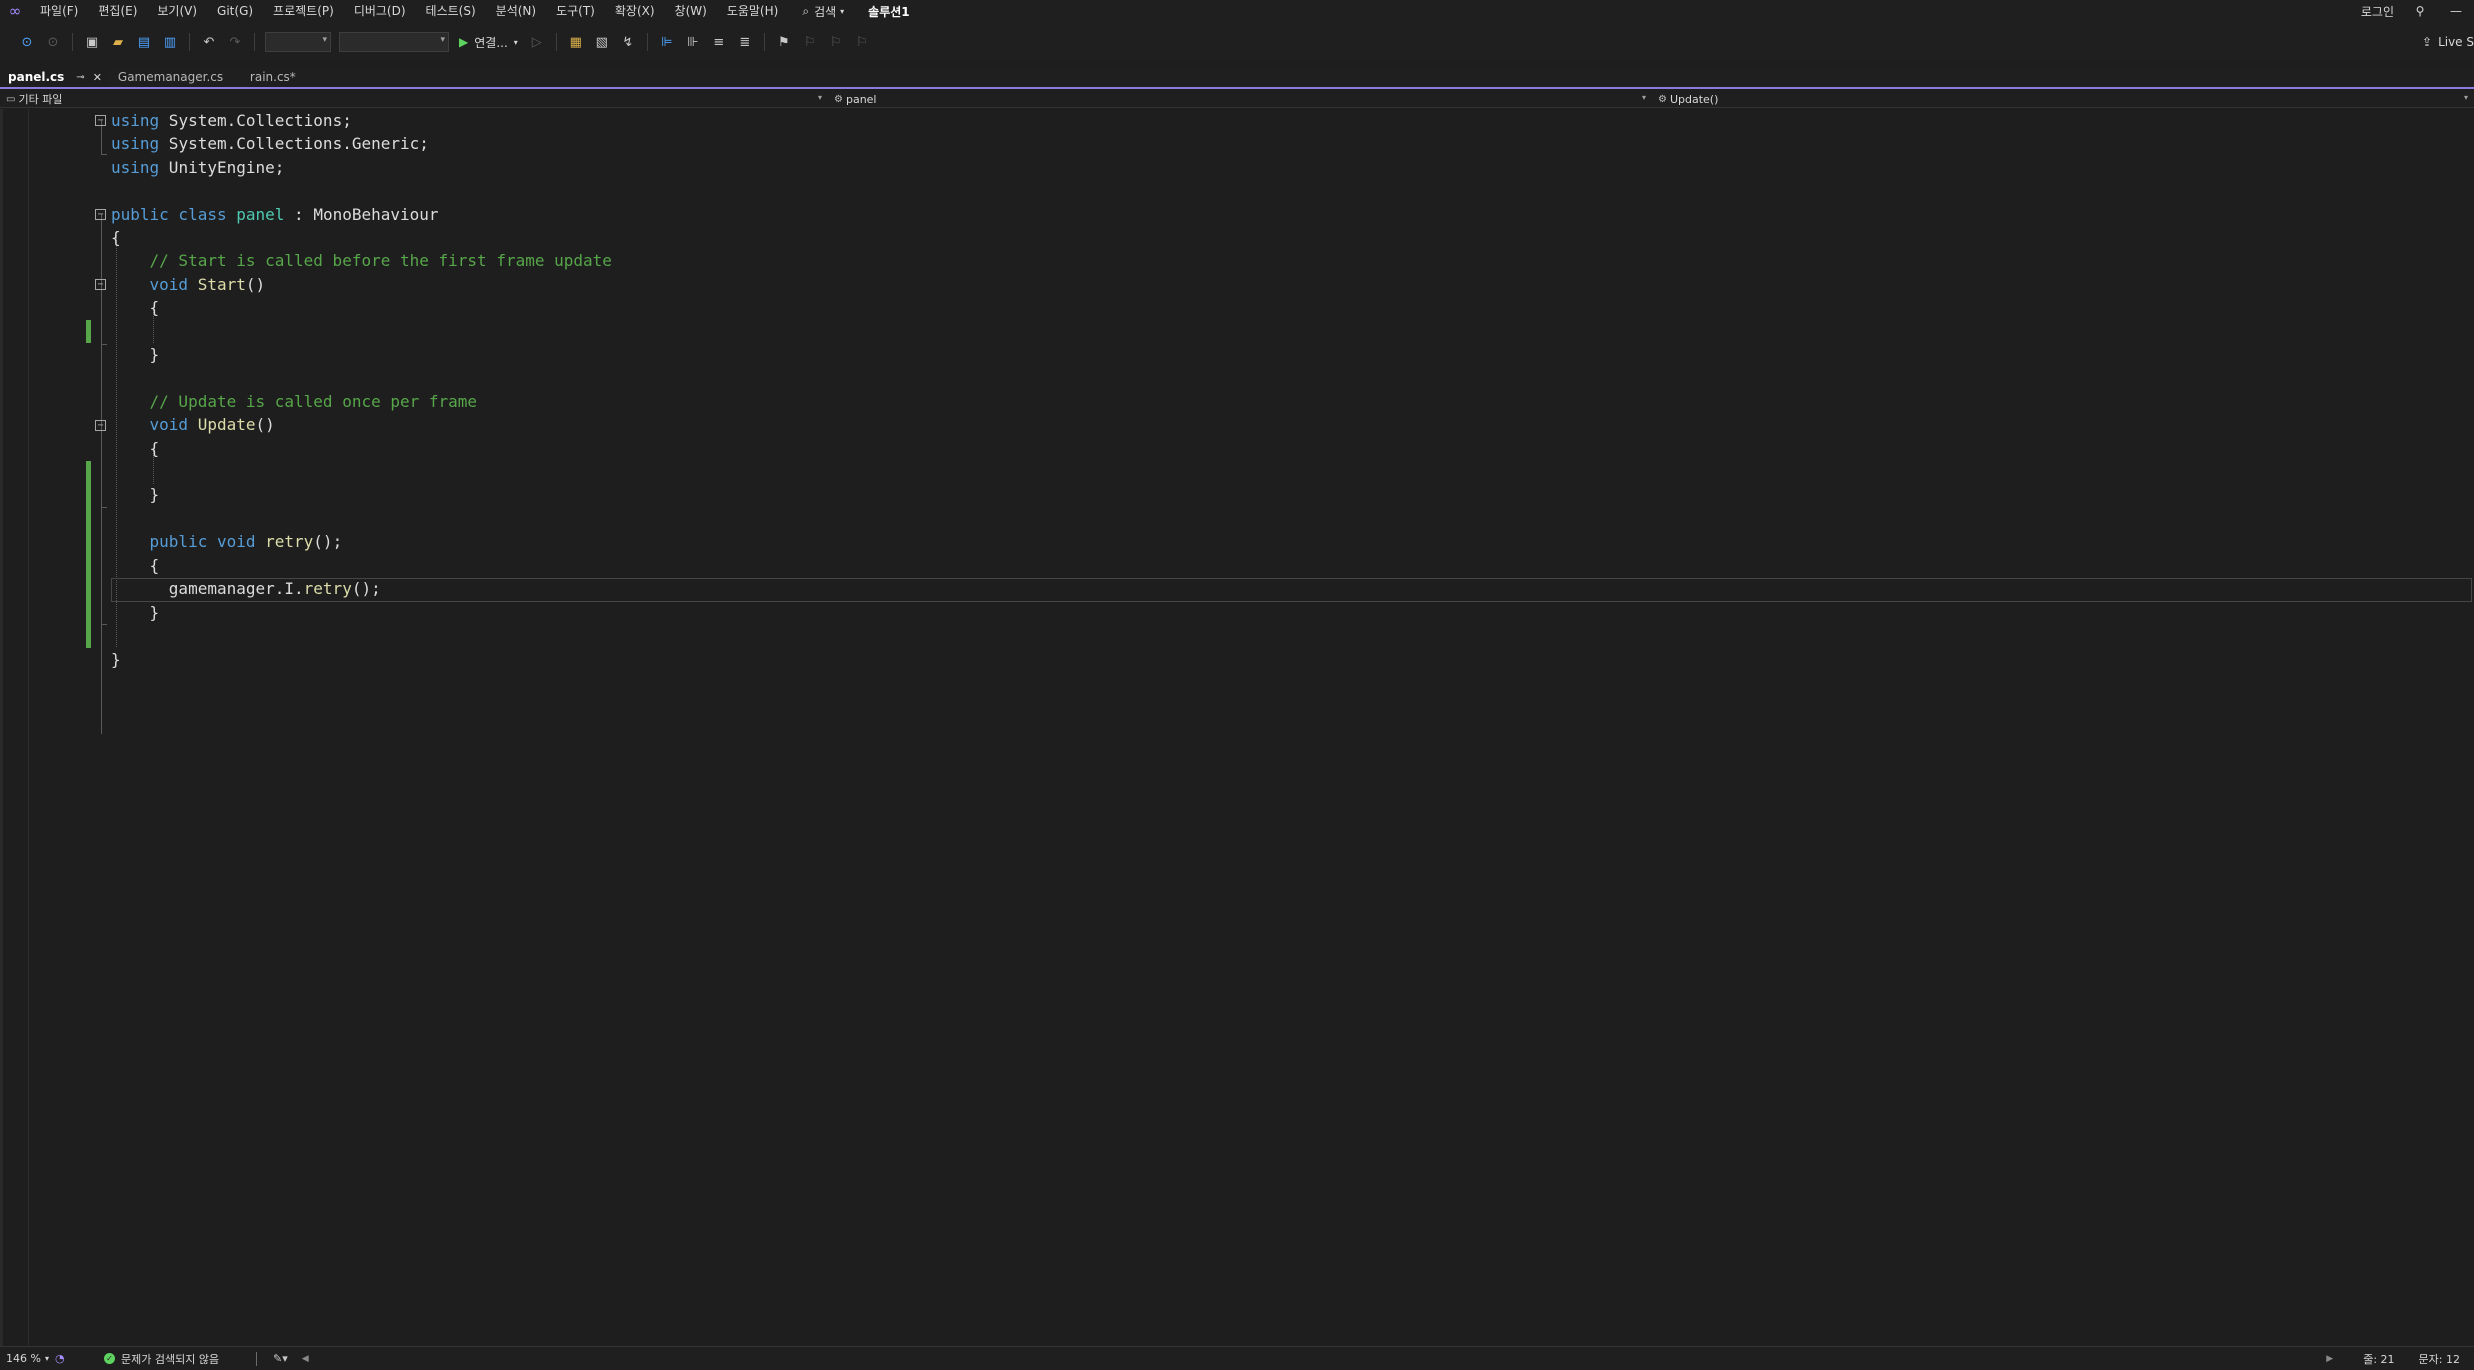 The width and height of the screenshot is (2474, 1370). I want to click on code-token: Start, so click(221, 284).